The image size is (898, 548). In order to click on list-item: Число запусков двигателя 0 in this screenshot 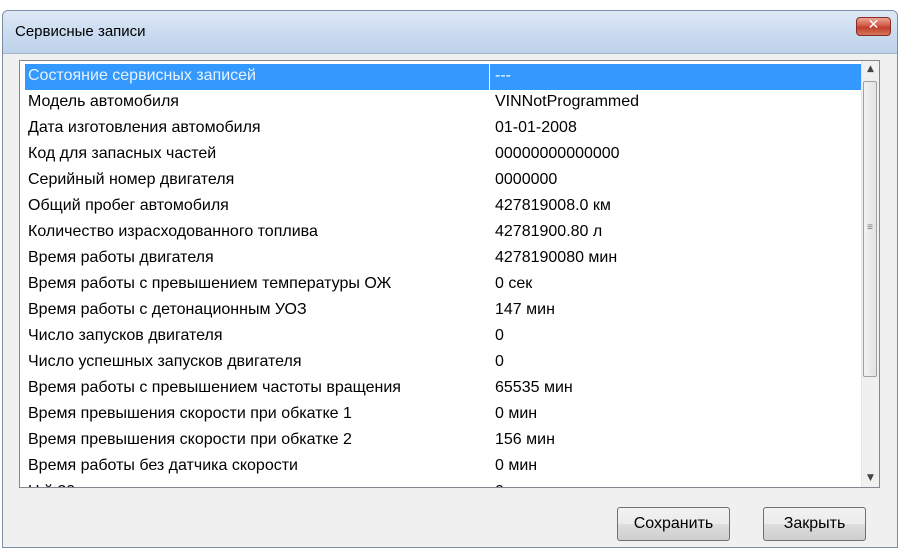, I will do `click(445, 337)`.